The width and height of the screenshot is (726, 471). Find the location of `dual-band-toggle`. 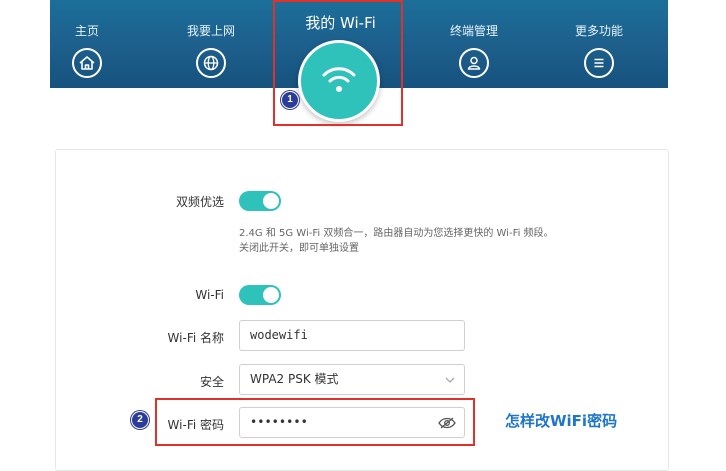

dual-band-toggle is located at coordinates (260, 201).